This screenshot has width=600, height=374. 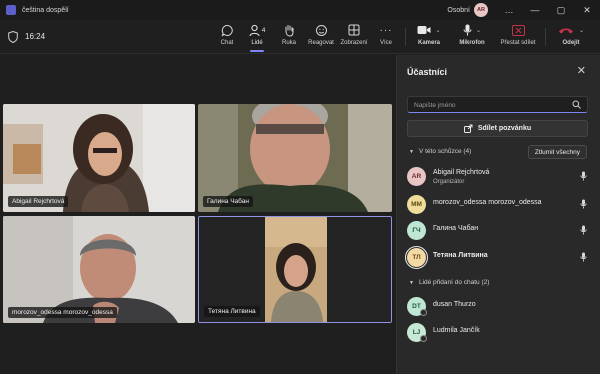 What do you see at coordinates (99, 158) in the screenshot?
I see `video-tile-abigail: Abigail Rejchrtová` at bounding box center [99, 158].